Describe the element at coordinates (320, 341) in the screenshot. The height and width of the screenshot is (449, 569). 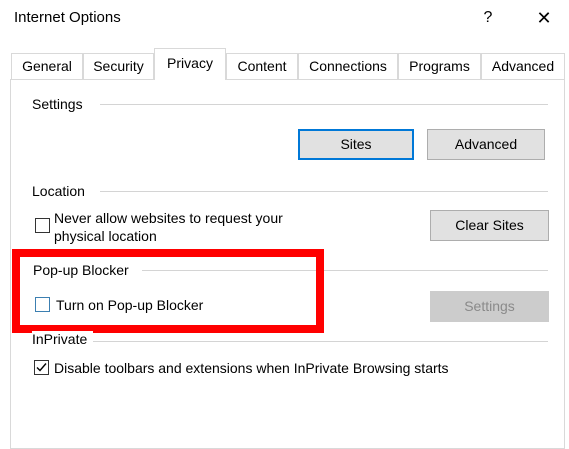
I see `inprivate-divider` at that location.